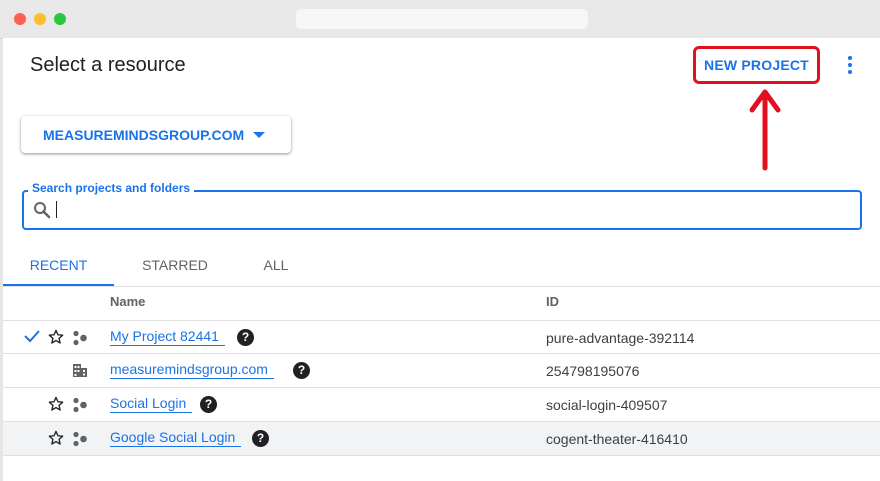  Describe the element at coordinates (192, 370) in the screenshot. I see `organization-name-link: measuremindsgroup.com` at that location.